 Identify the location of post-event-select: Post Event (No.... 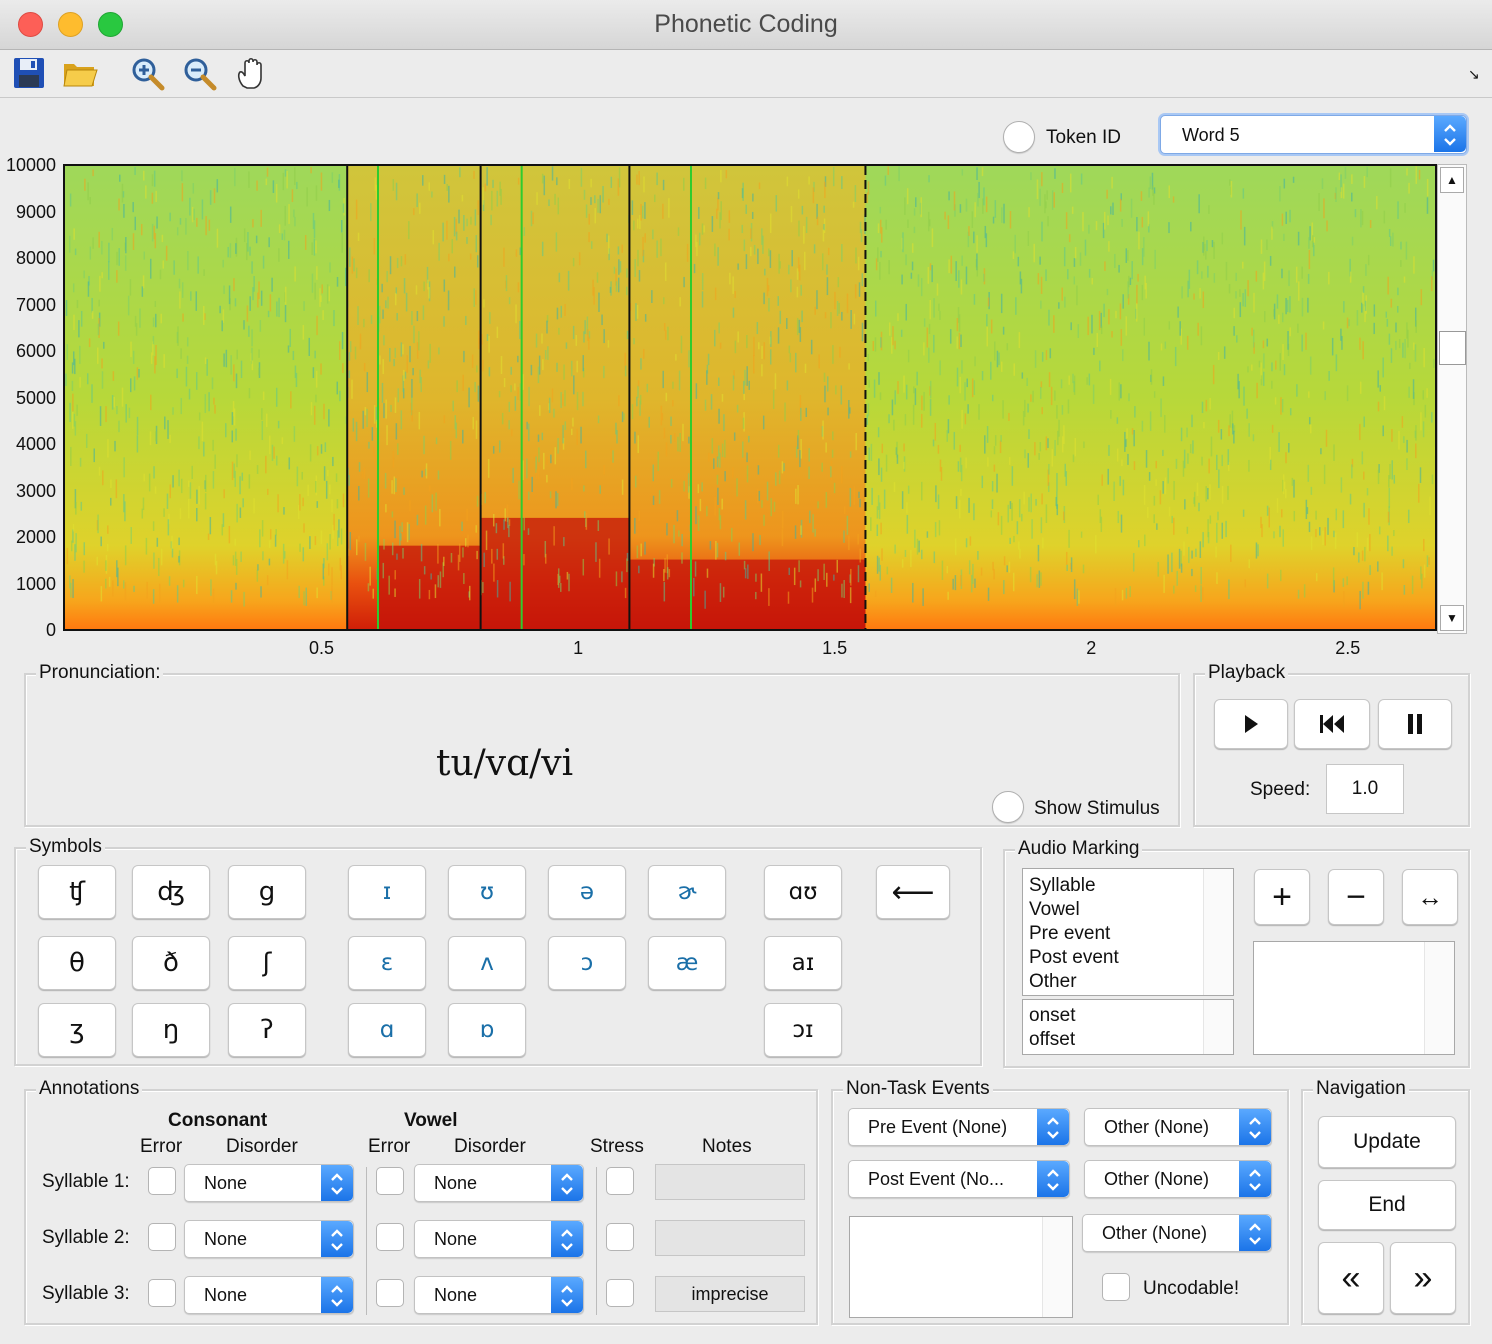
(959, 1179).